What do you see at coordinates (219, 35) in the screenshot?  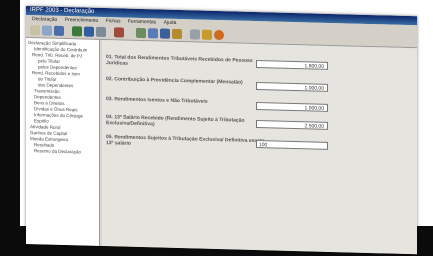 I see `exit-icon` at bounding box center [219, 35].